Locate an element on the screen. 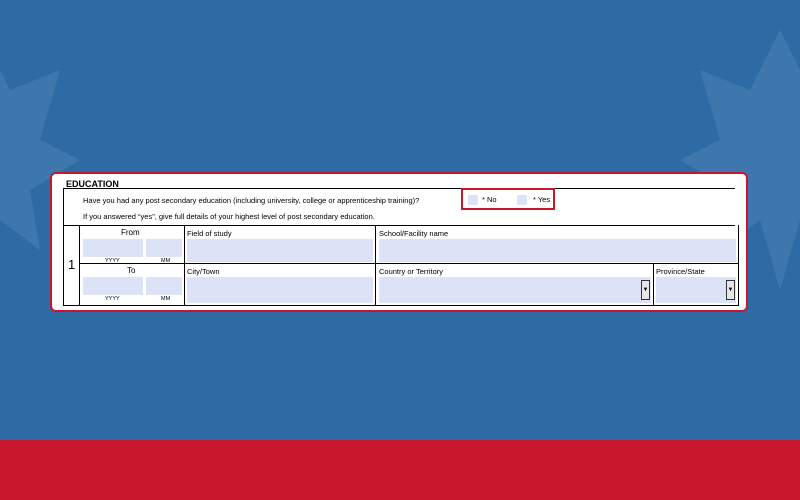  section-divider is located at coordinates (399, 188).